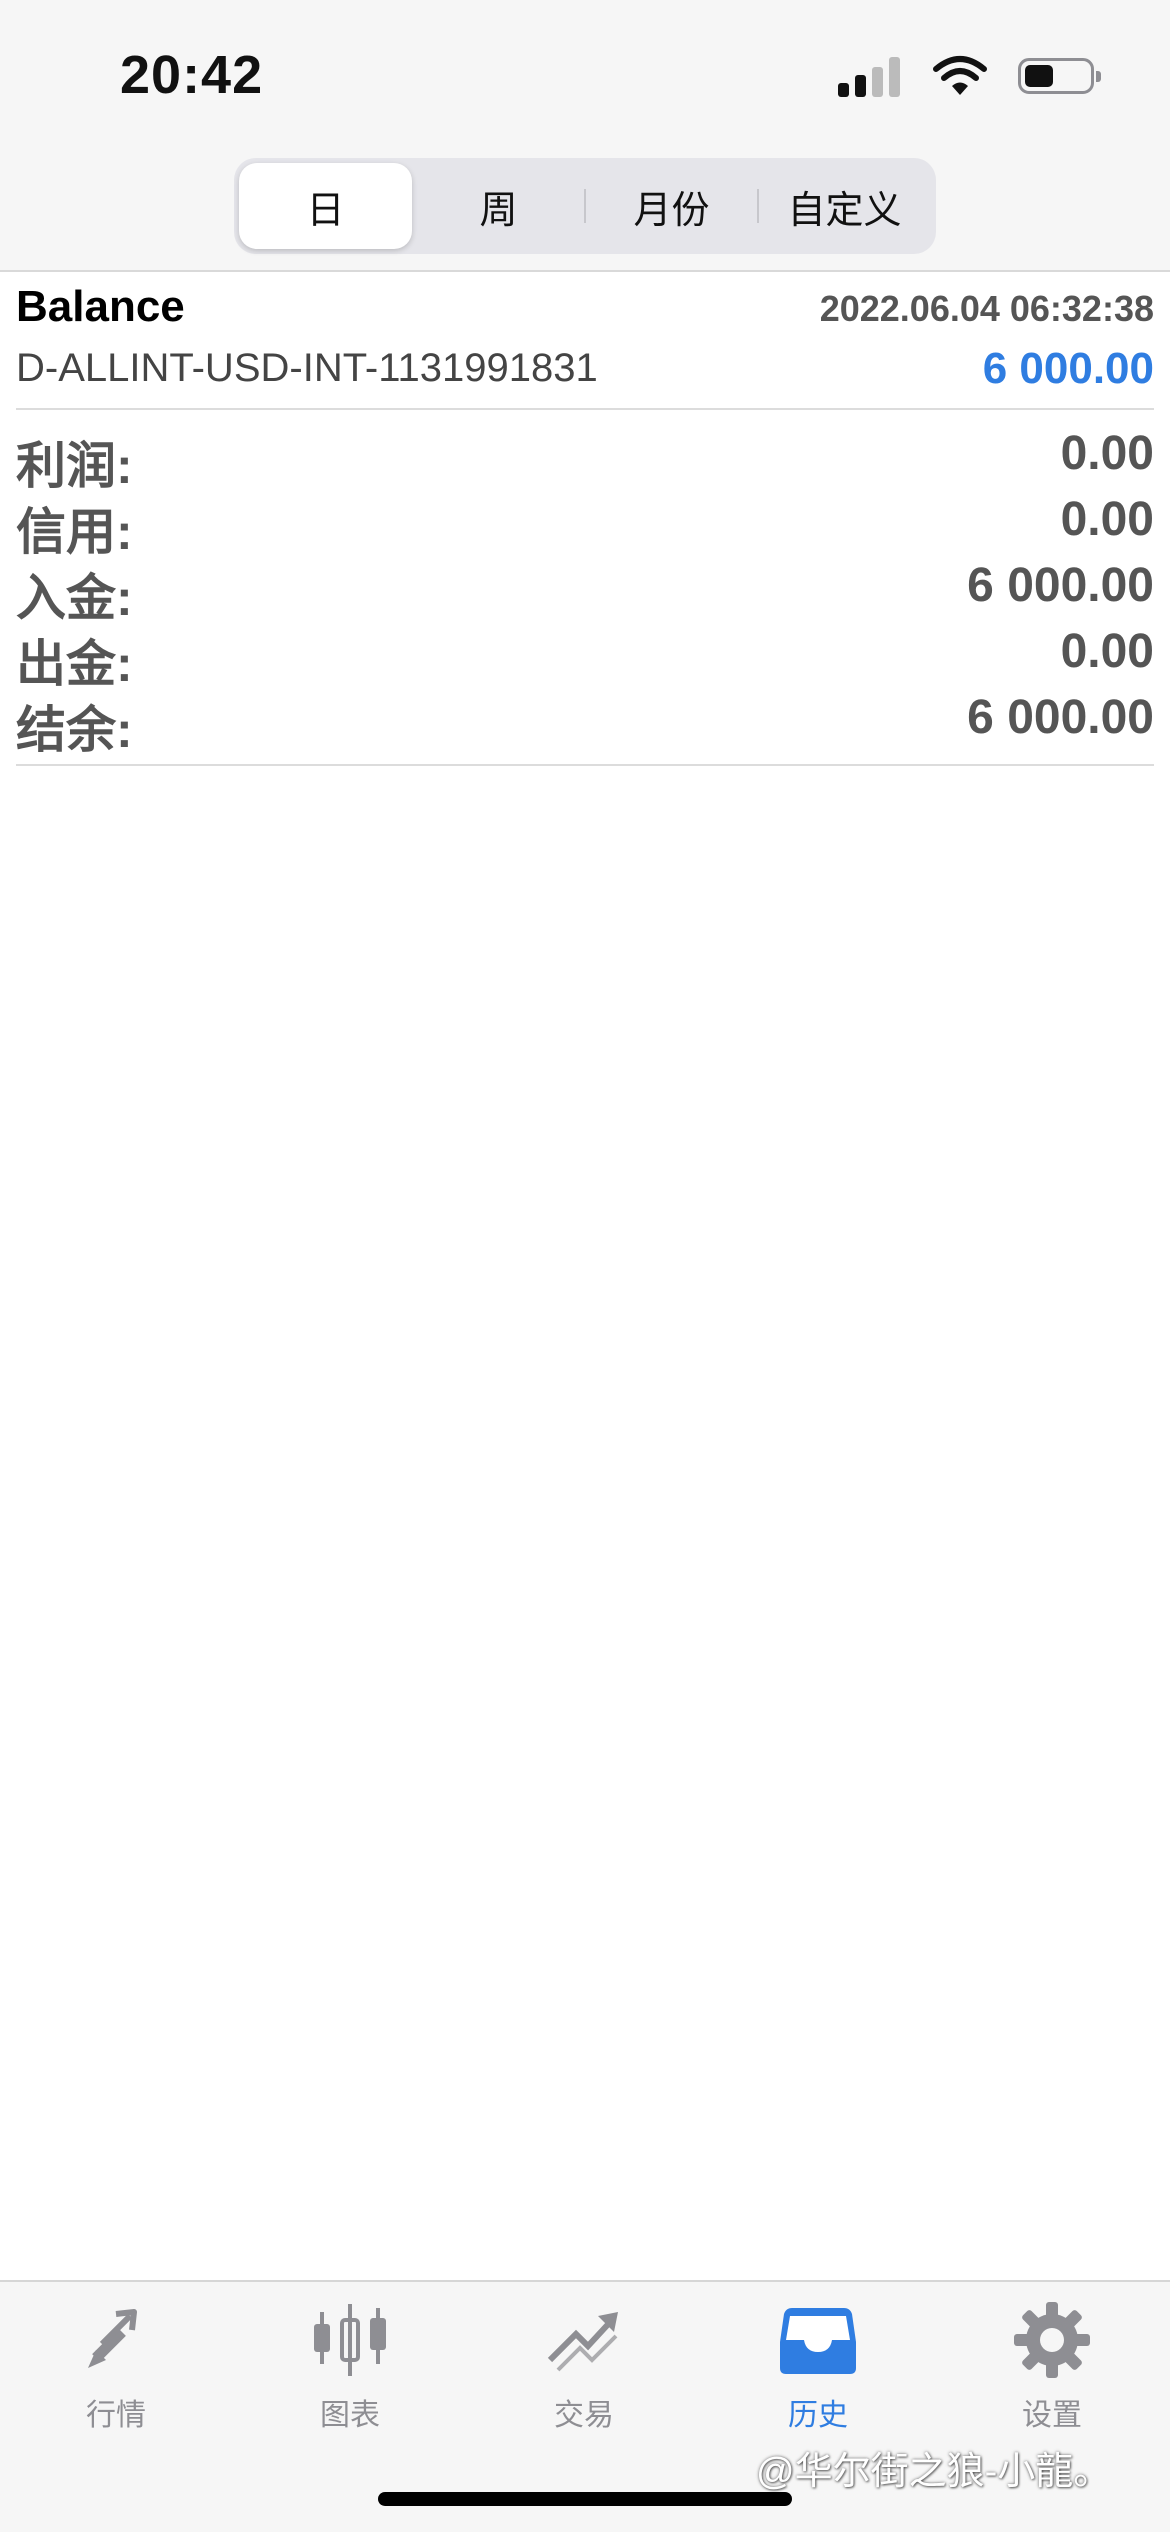 This screenshot has height=2532, width=1170. I want to click on period-segmented-control: 日 周 月份 自定义, so click(585, 206).